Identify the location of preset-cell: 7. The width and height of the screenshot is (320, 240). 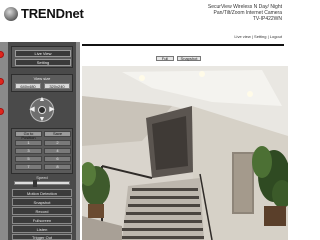
(28, 167).